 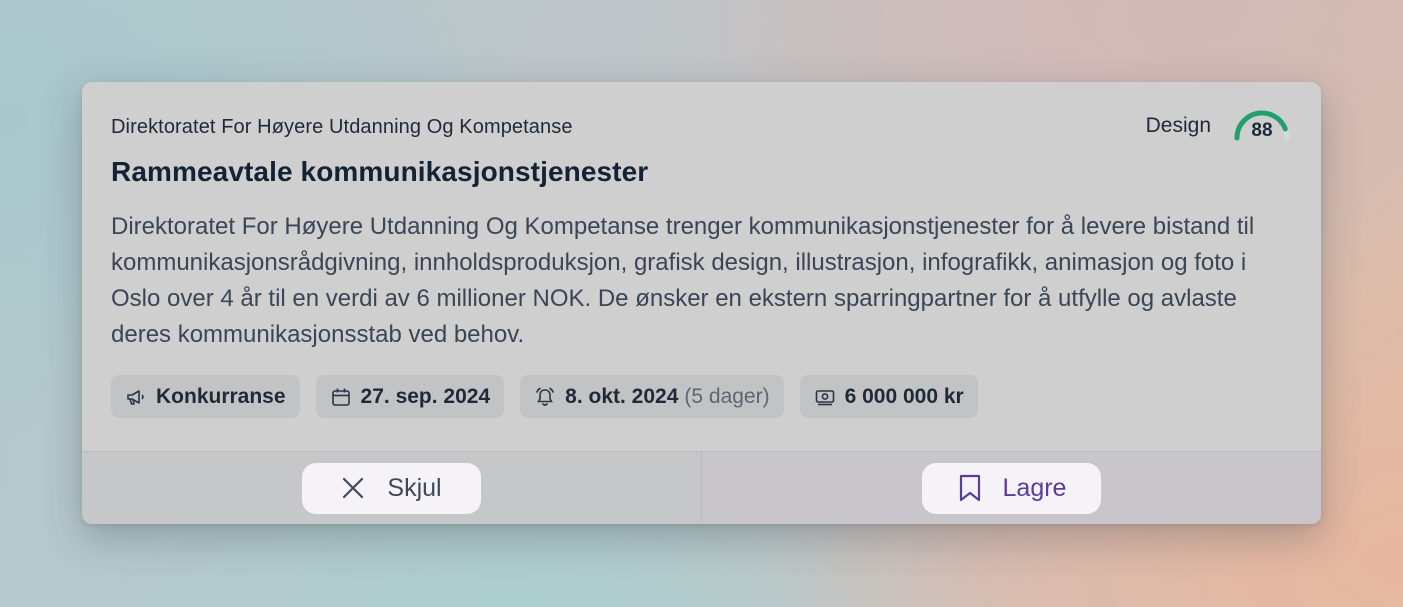 What do you see at coordinates (904, 396) in the screenshot?
I see `chip-value-label: 6 000 000 kr` at bounding box center [904, 396].